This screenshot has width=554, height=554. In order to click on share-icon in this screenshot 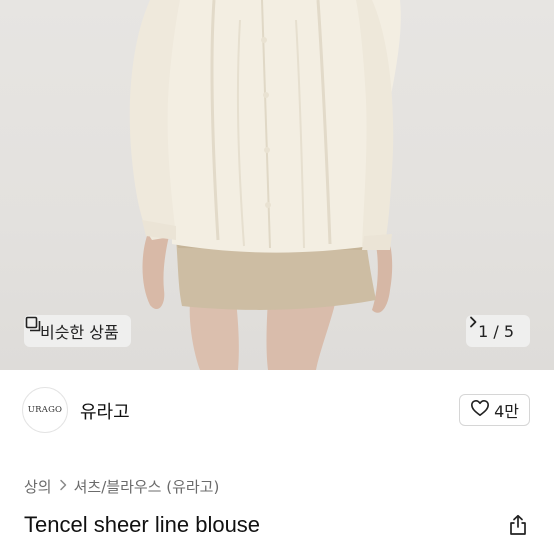, I will do `click(518, 527)`.